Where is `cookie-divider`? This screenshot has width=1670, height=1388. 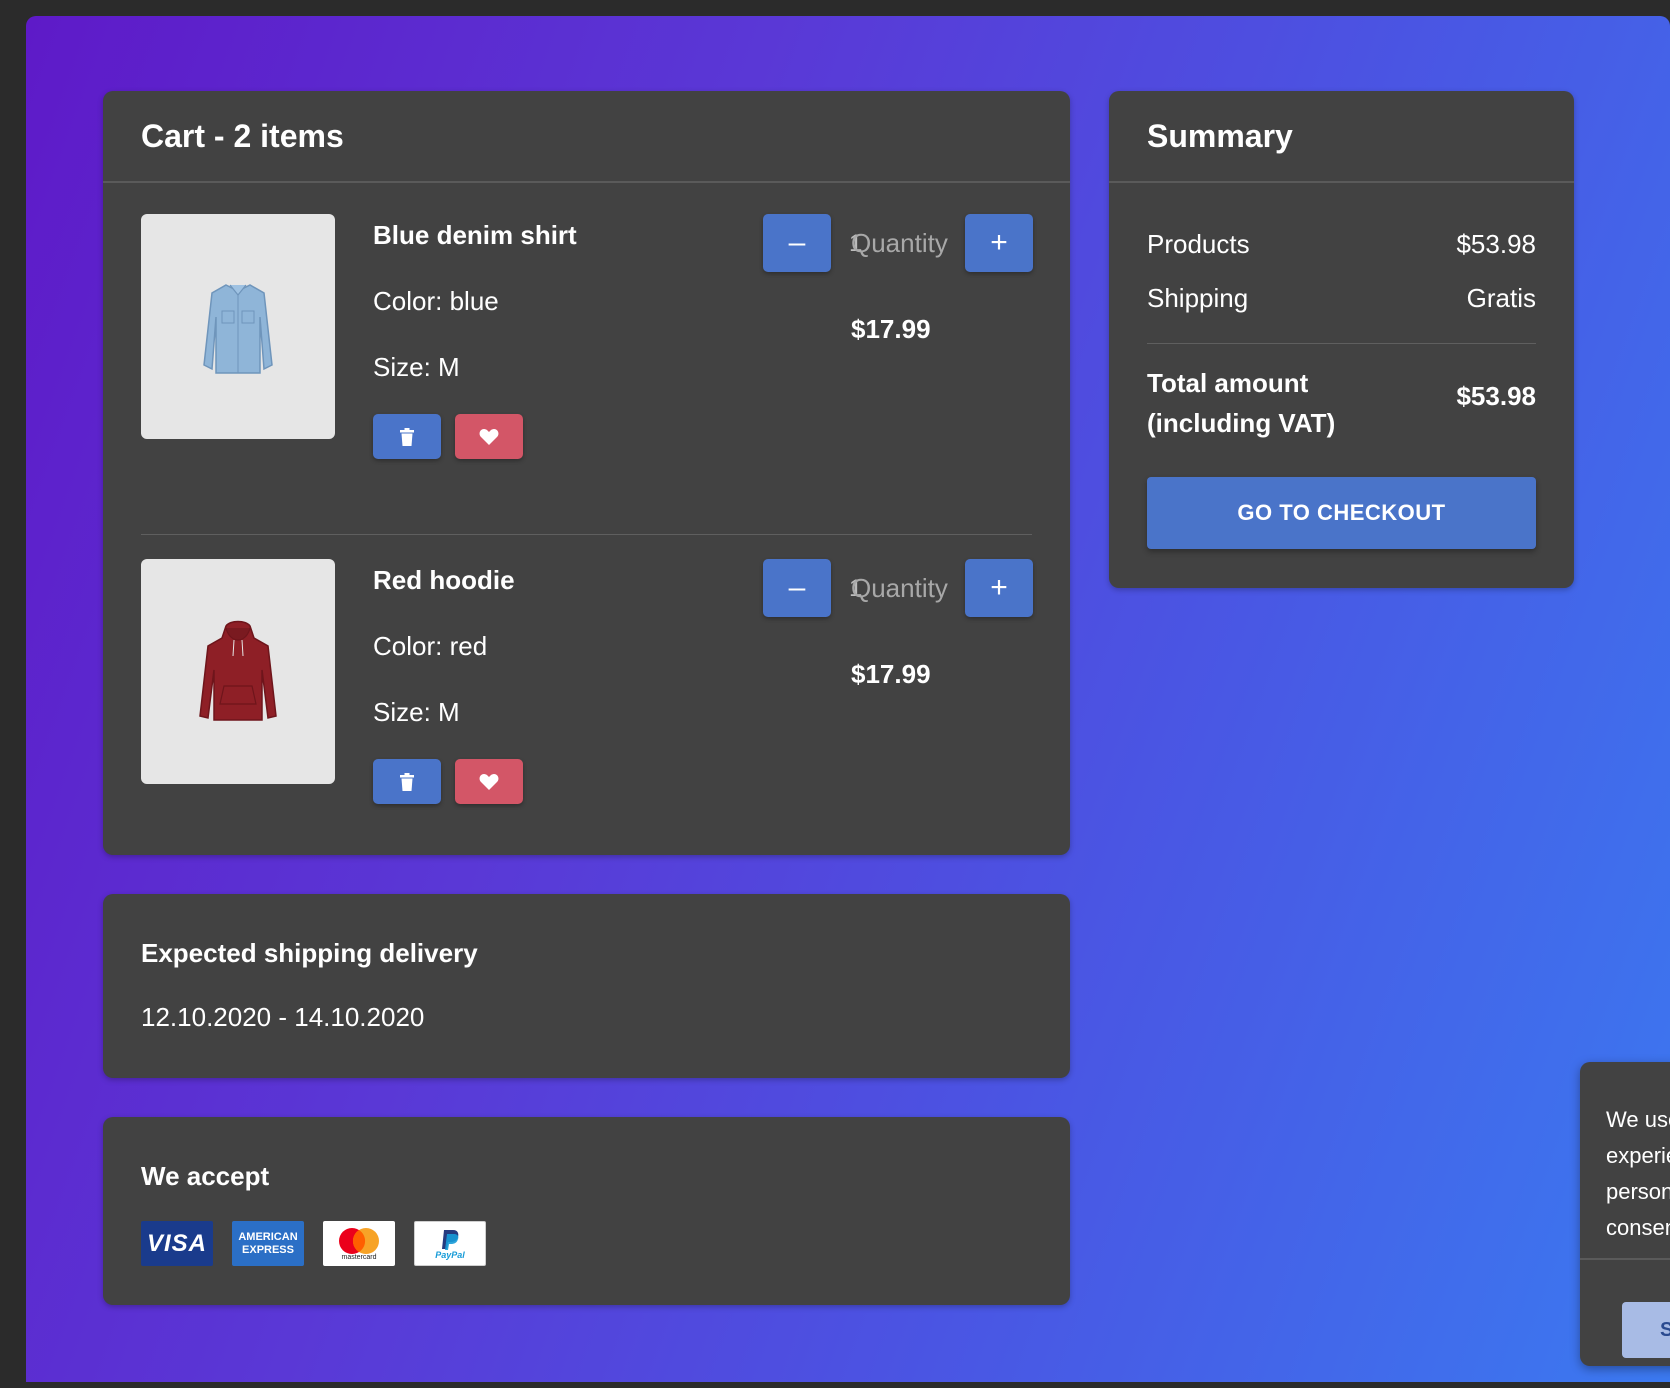 cookie-divider is located at coordinates (1625, 1259).